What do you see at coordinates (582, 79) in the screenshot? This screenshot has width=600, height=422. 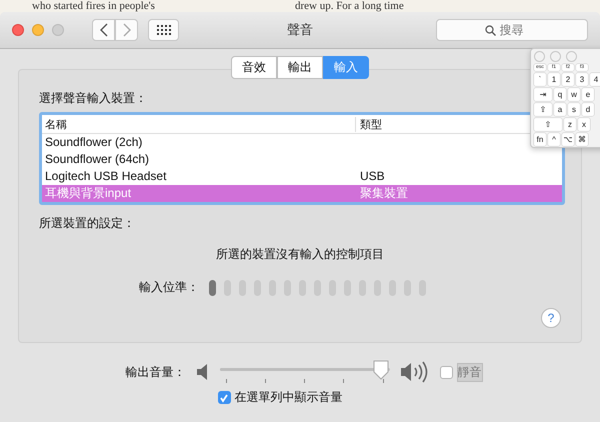 I see `keyboard-key: 3` at bounding box center [582, 79].